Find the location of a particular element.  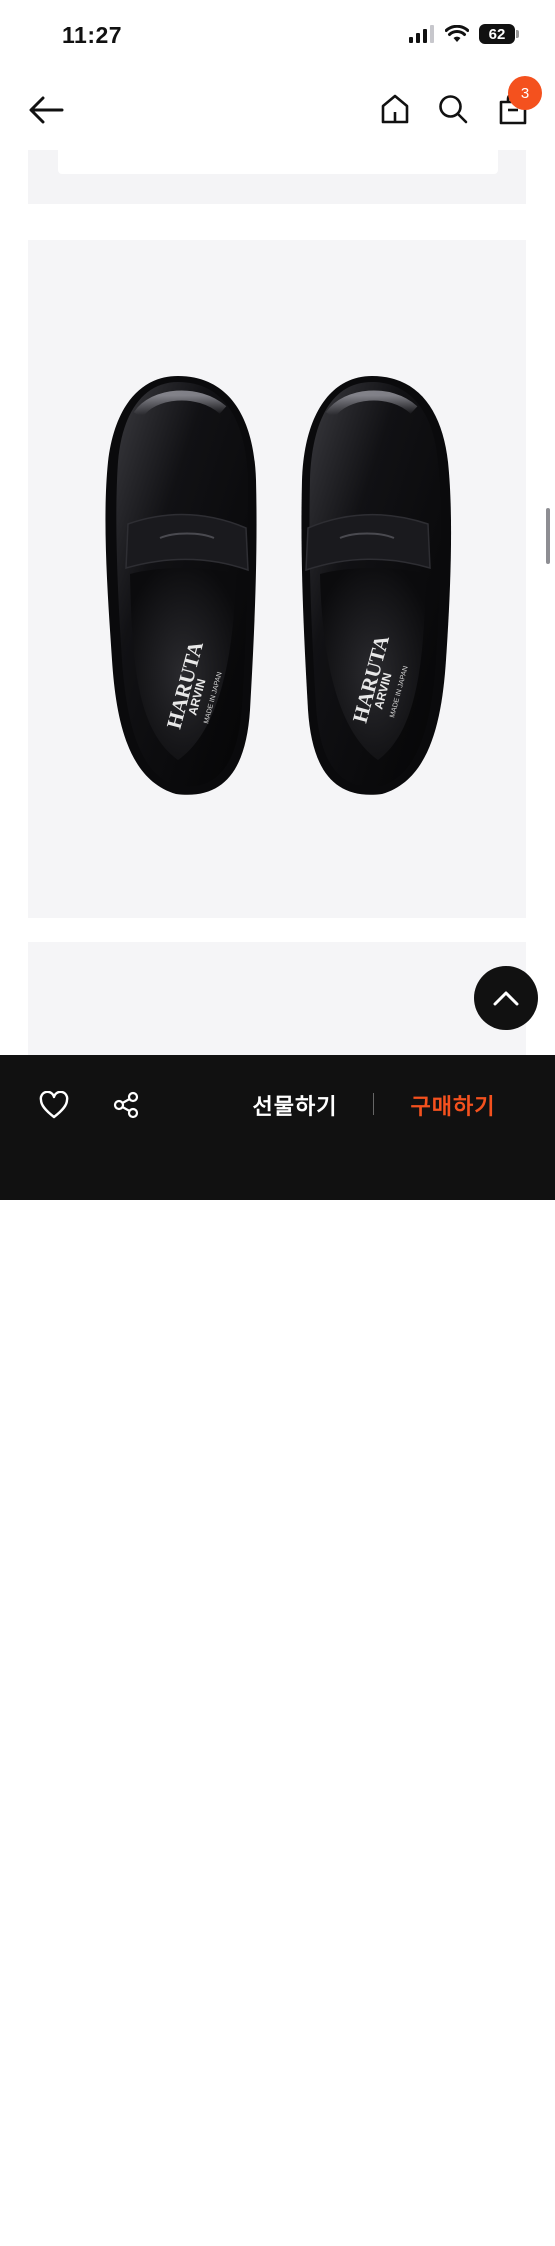

gift-button: 선물하기 is located at coordinates (295, 1105).